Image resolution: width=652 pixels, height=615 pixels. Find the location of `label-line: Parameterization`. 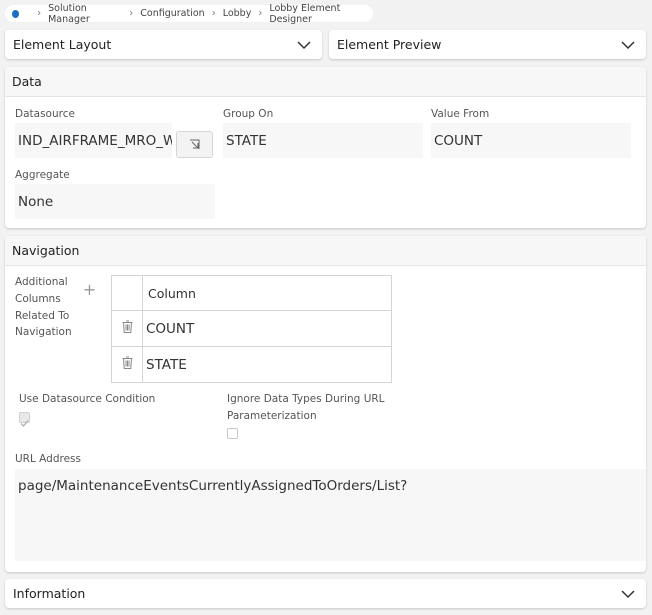

label-line: Parameterization is located at coordinates (272, 415).